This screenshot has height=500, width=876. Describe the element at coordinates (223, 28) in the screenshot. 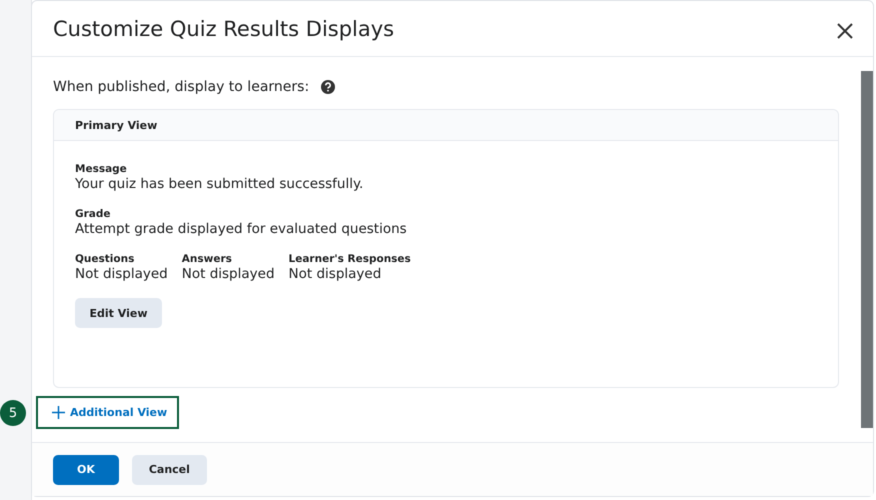

I see `dialog-title: Customize Quiz Results Displays` at that location.